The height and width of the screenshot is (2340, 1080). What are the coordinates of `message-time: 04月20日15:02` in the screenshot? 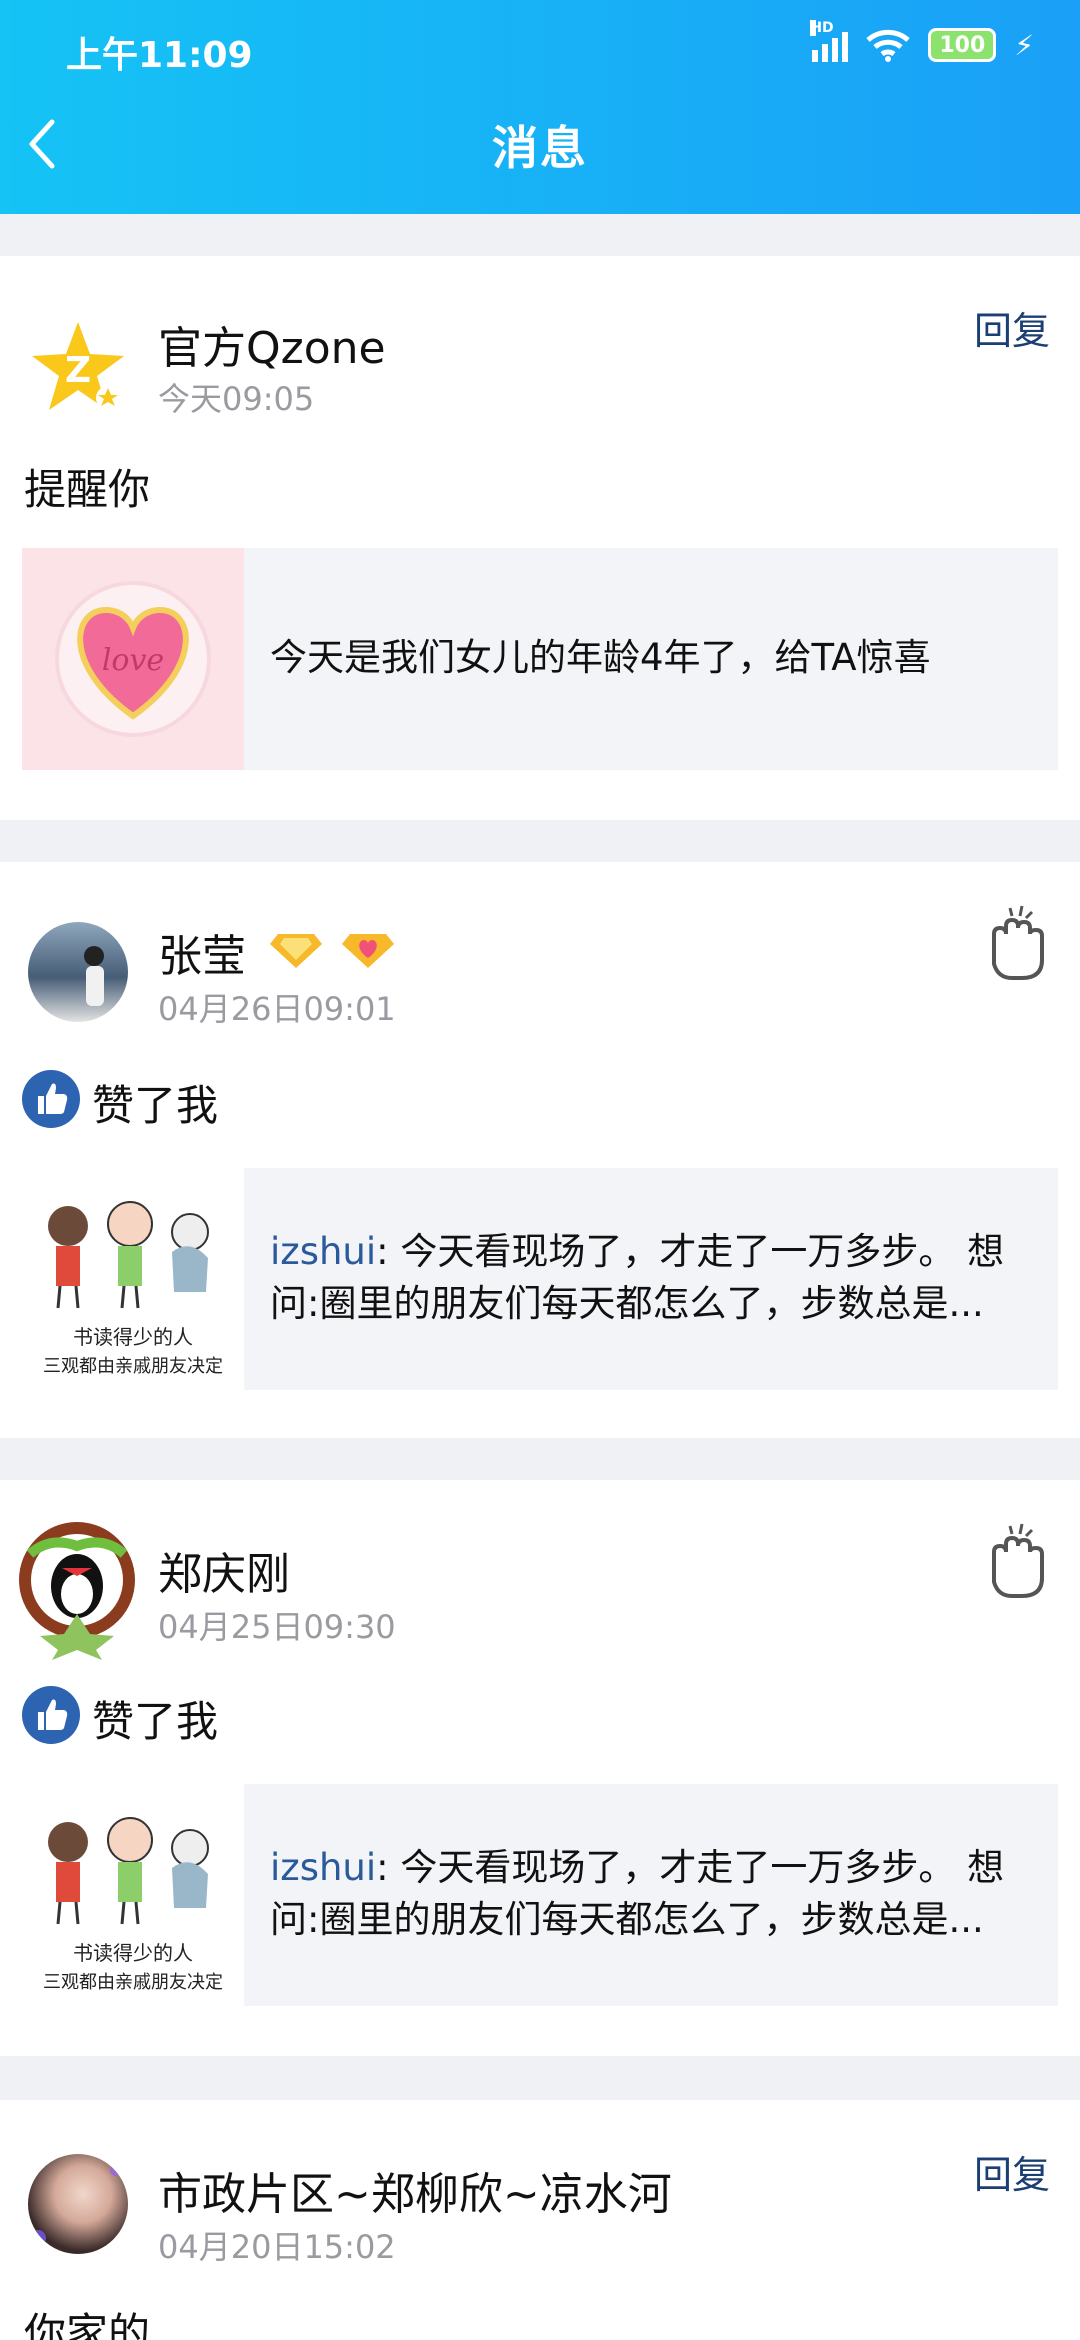 It's located at (277, 2247).